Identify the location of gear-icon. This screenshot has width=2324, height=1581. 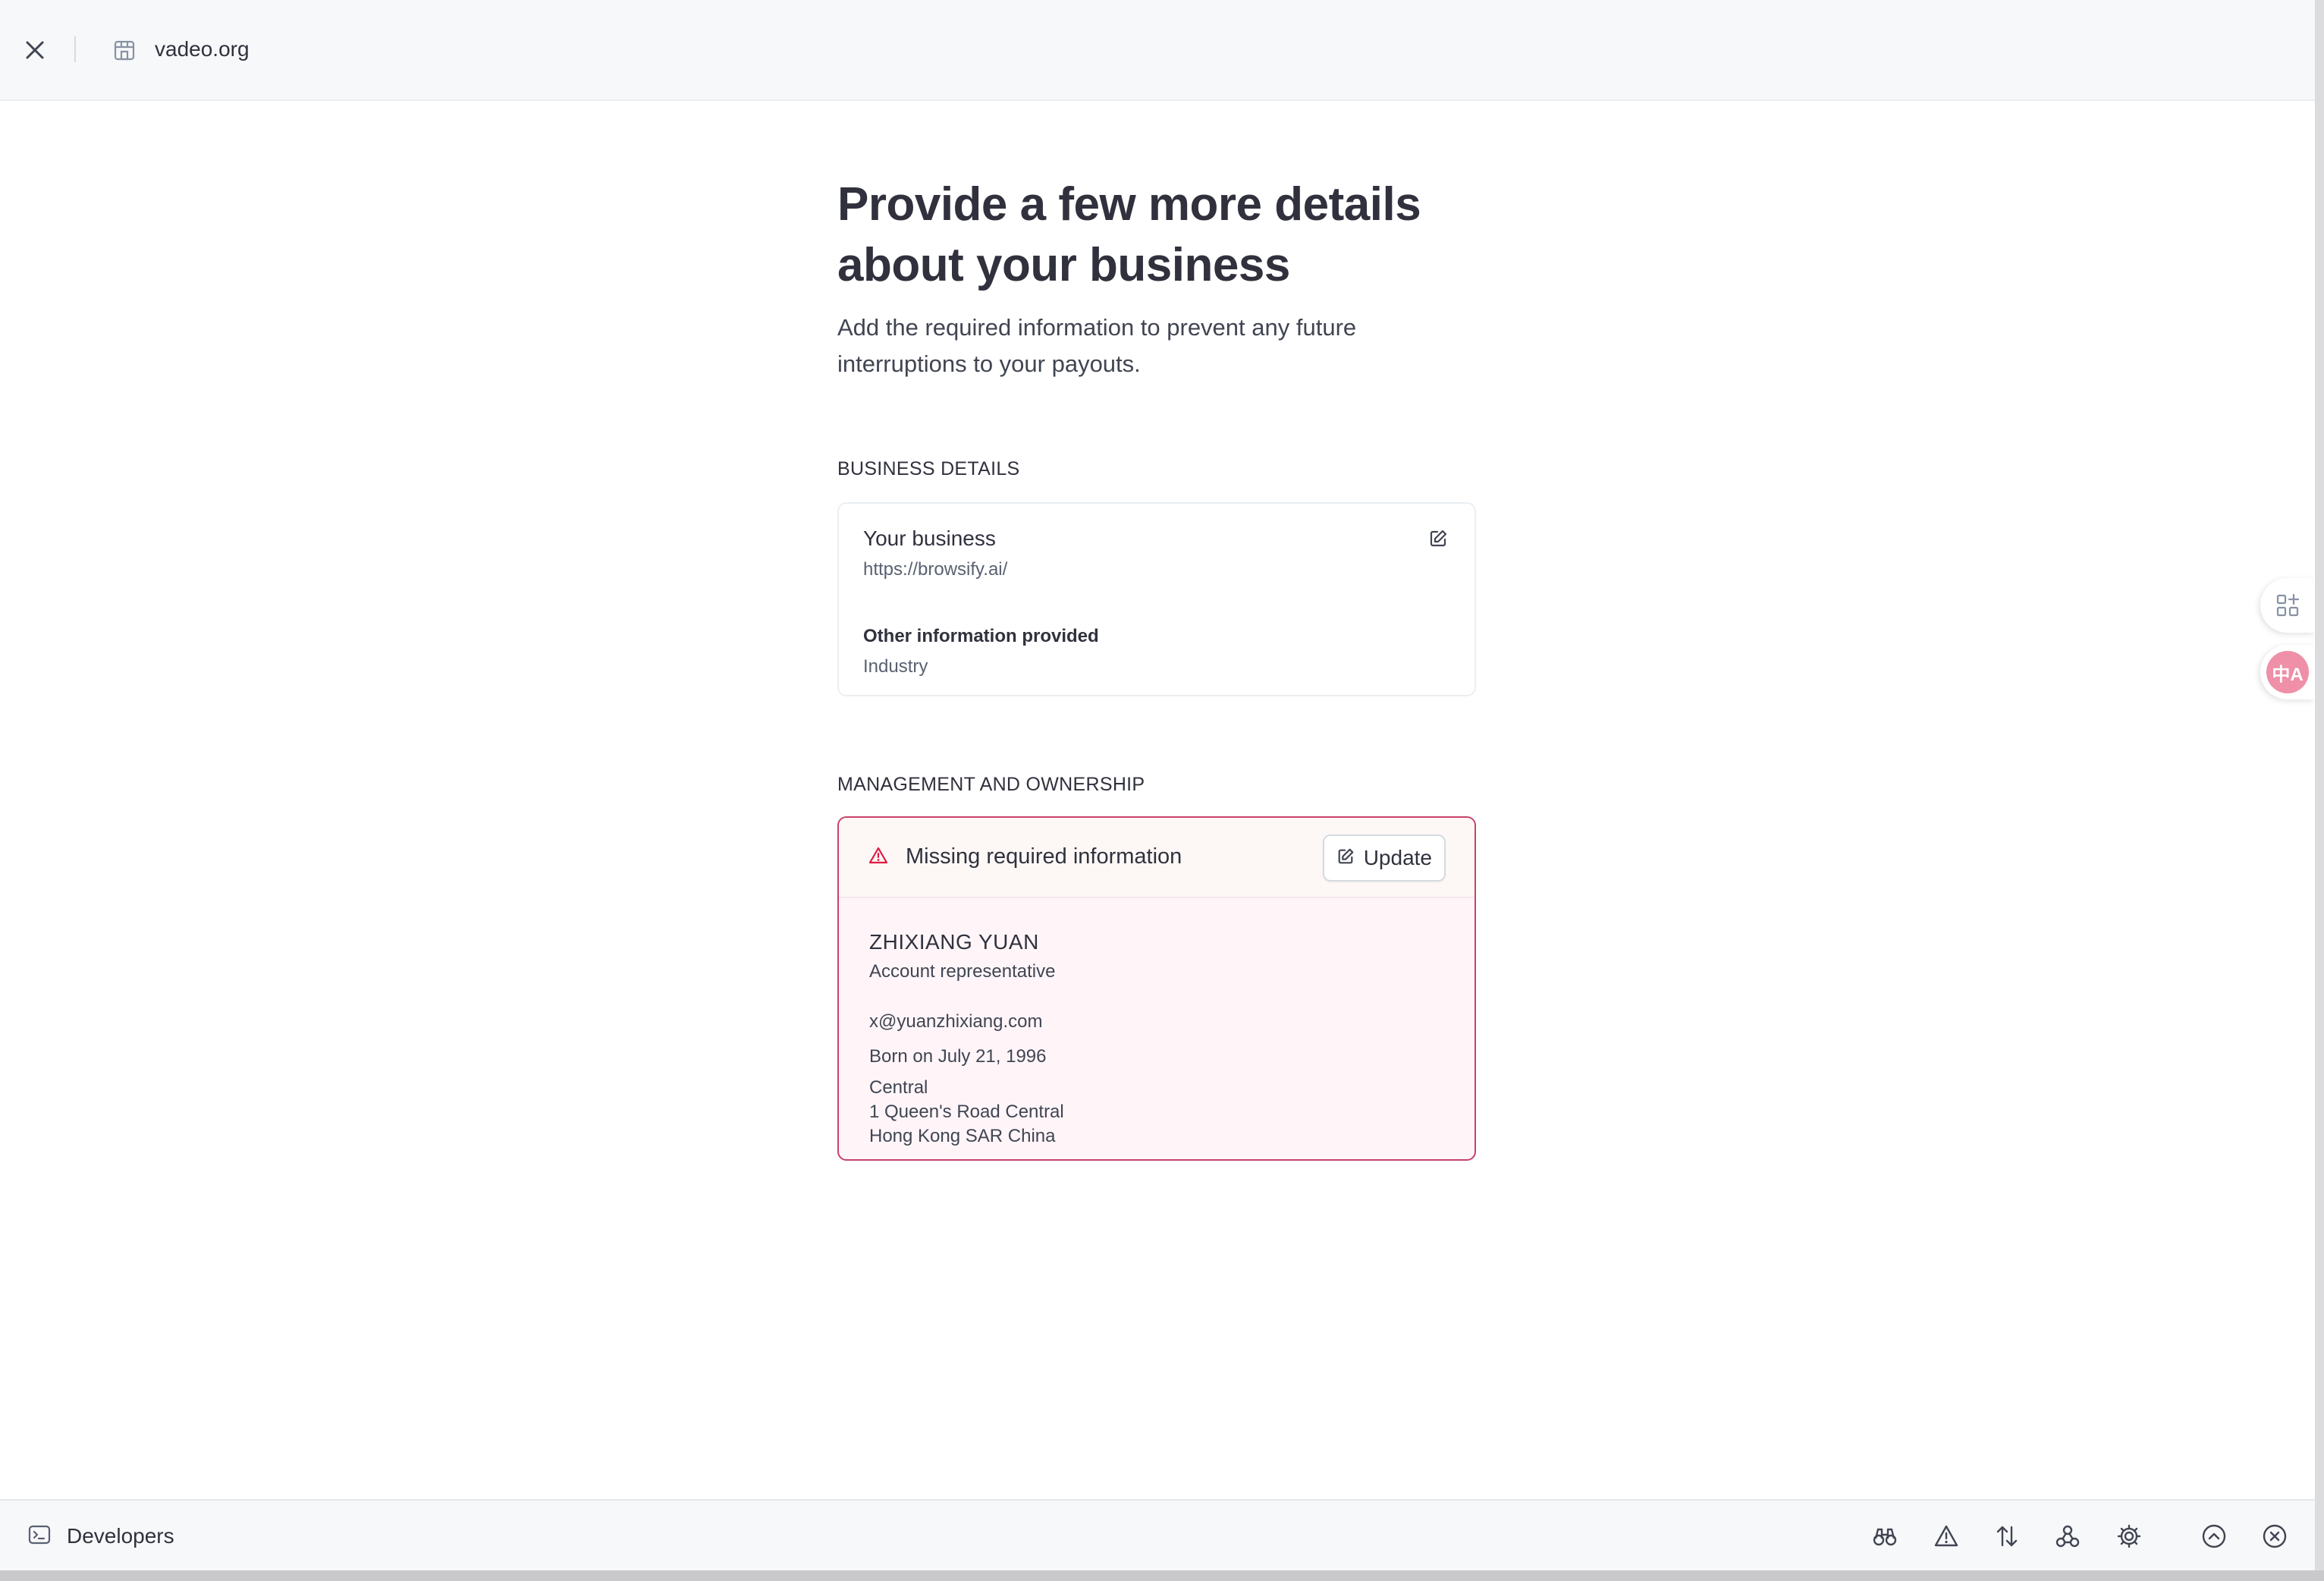
(2129, 1536).